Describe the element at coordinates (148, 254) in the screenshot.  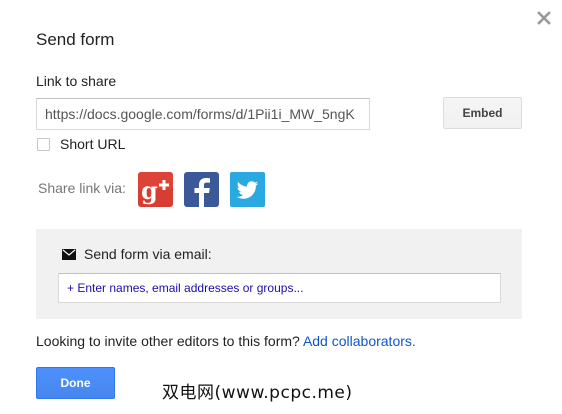
I see `send-via-email-label: Send form via email:` at that location.